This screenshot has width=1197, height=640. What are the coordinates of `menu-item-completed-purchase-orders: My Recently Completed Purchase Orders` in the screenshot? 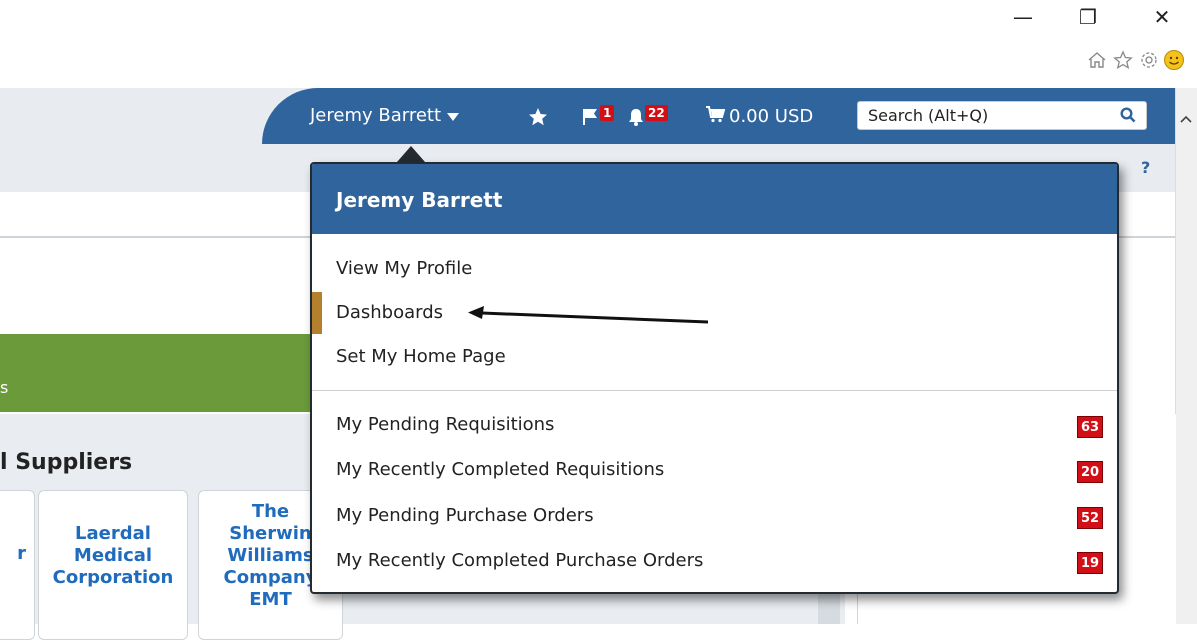 It's located at (519, 560).